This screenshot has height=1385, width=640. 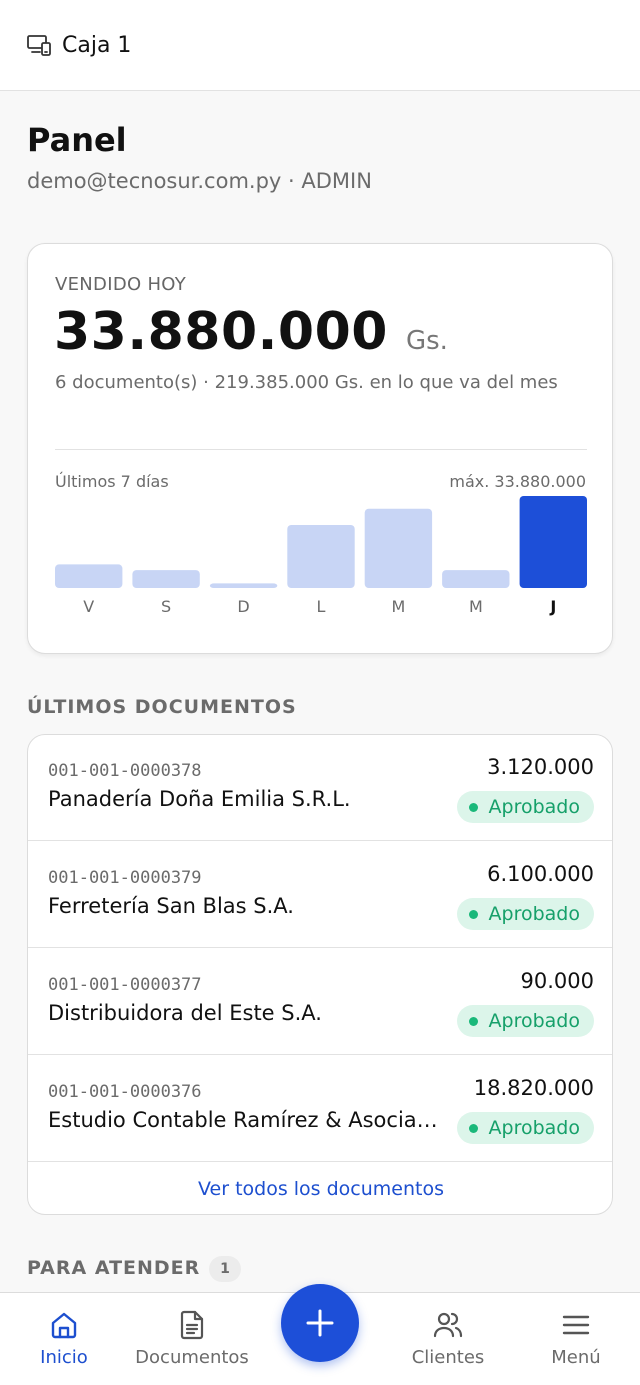 I want to click on menu-icon, so click(x=576, y=1325).